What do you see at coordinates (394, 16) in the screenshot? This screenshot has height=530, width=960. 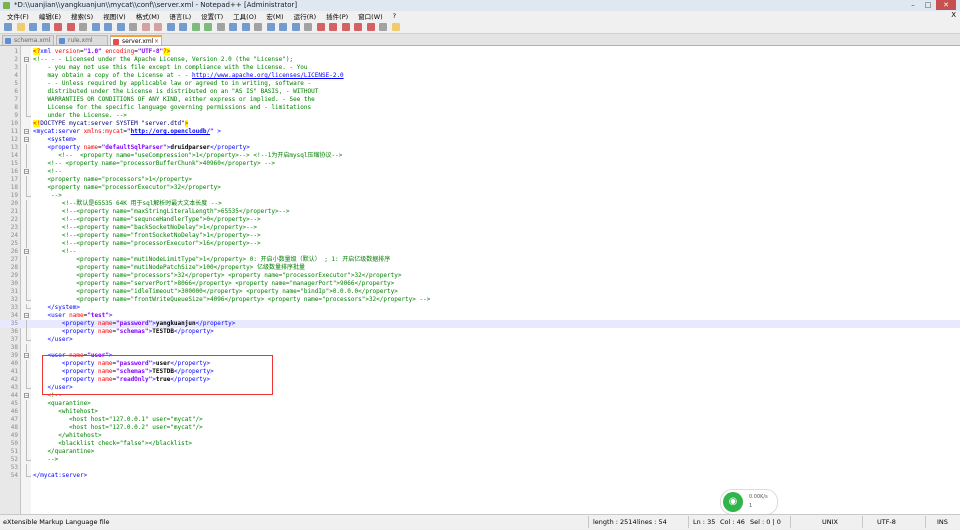 I see `menu-item-12: ?` at bounding box center [394, 16].